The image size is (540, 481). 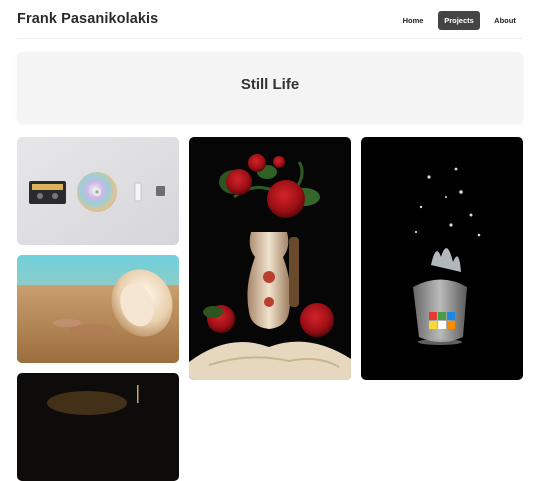 I want to click on page-title: Still Life, so click(x=270, y=84).